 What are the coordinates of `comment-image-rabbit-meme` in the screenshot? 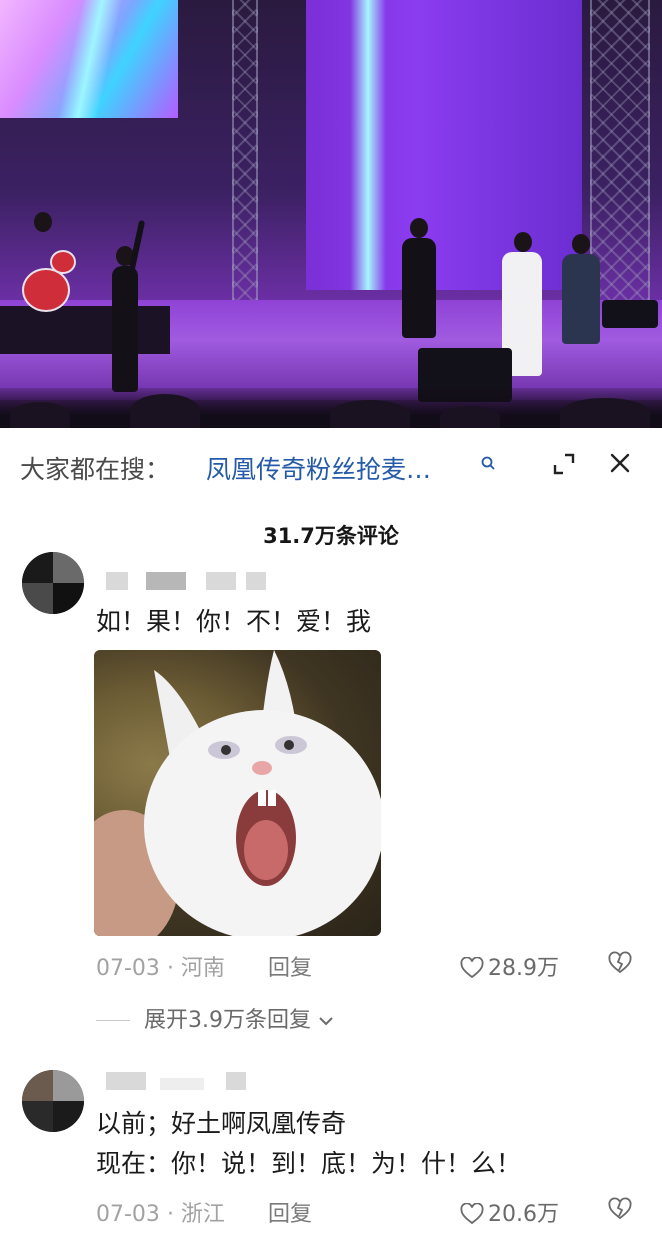 It's located at (237, 793).